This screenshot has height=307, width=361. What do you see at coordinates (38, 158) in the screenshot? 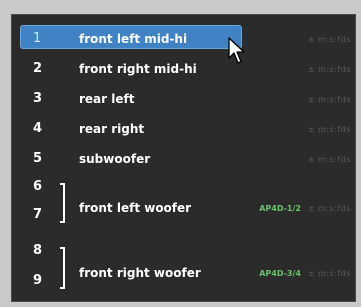
I see `channel-number: 5` at bounding box center [38, 158].